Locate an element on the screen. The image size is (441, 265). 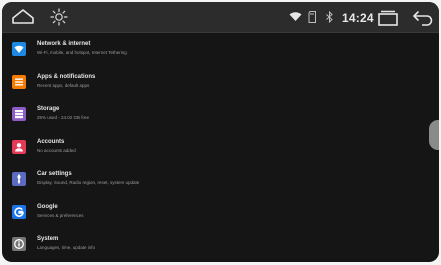
google-icon is located at coordinates (19, 211).